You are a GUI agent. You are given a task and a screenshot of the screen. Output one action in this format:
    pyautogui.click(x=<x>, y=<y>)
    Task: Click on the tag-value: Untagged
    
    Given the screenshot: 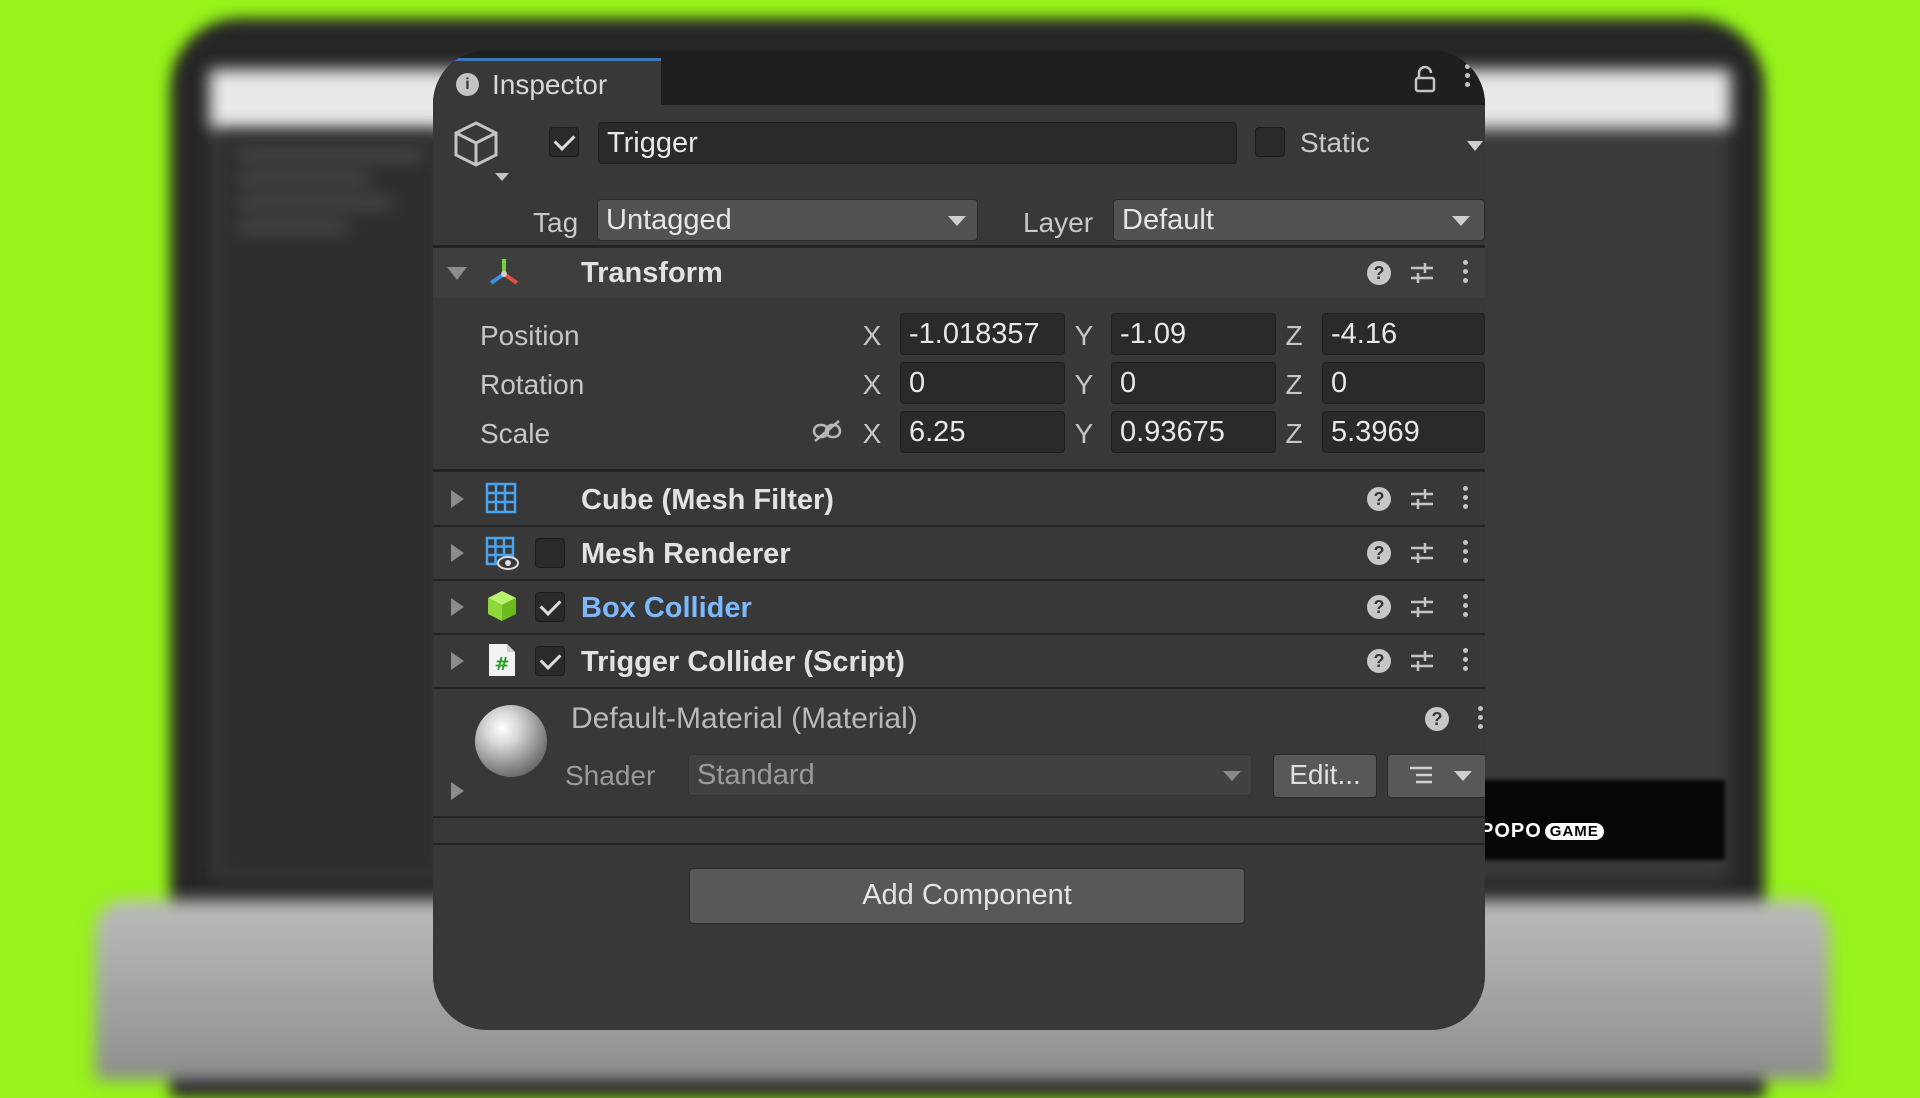 What is the action you would take?
    pyautogui.click(x=669, y=220)
    